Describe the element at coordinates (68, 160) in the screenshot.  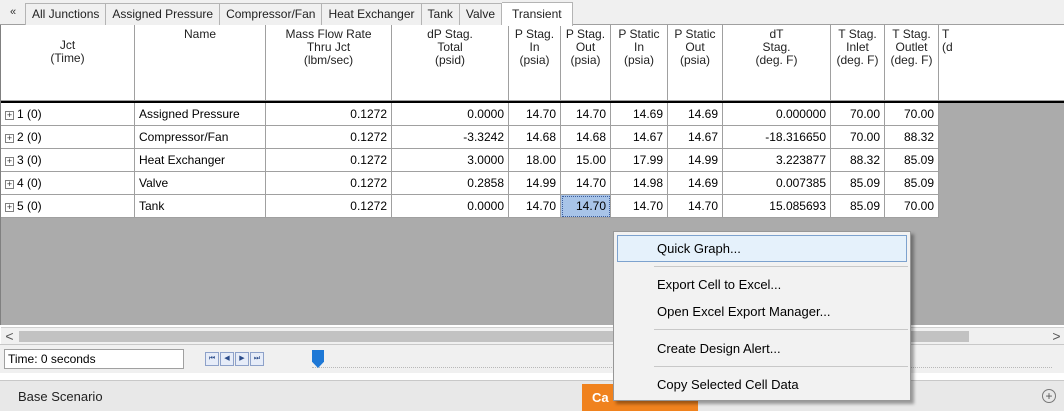
I see `jct-cell: +3 (0)` at that location.